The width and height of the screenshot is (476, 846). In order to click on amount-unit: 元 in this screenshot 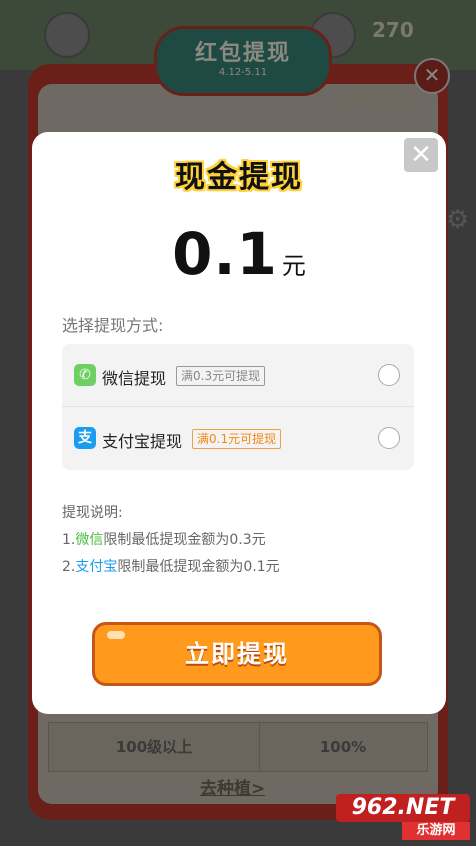, I will do `click(293, 266)`.